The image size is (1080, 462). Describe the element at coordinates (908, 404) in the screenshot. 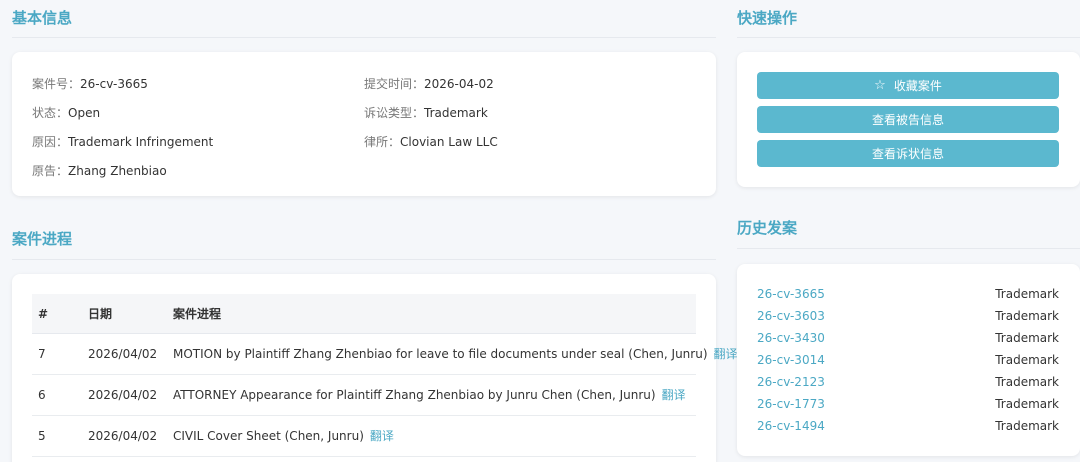

I see `history-case-item: 26-cv-1773 Trademark` at that location.